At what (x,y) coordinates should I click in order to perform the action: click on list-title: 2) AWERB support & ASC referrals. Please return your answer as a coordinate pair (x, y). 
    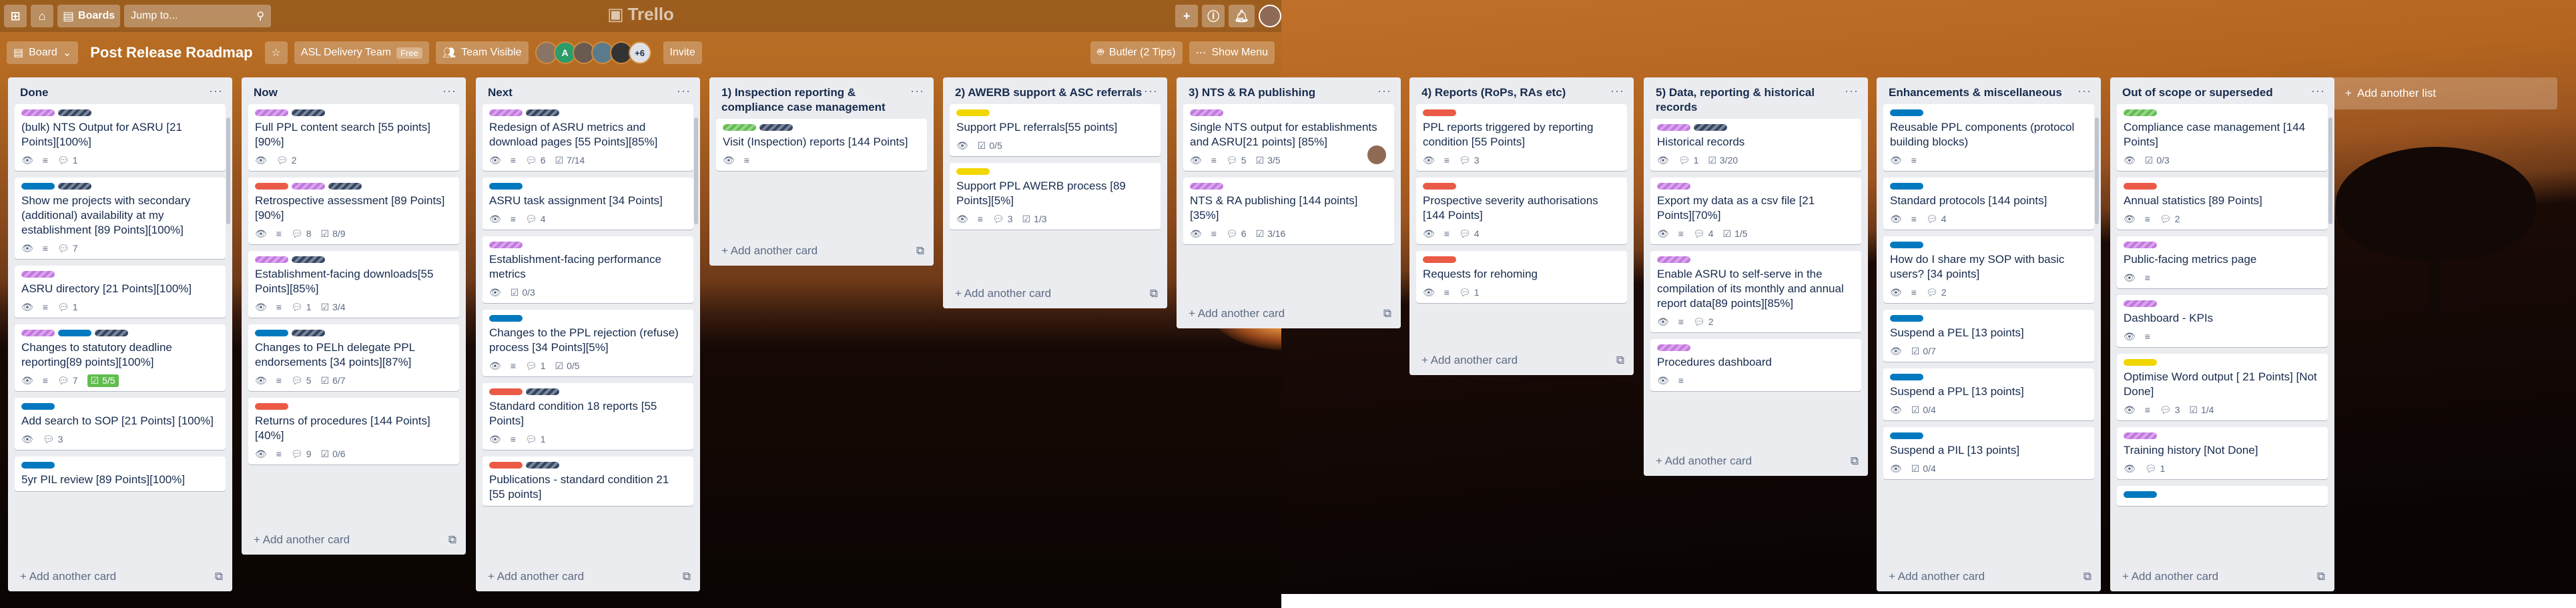
    Looking at the image, I should click on (1048, 92).